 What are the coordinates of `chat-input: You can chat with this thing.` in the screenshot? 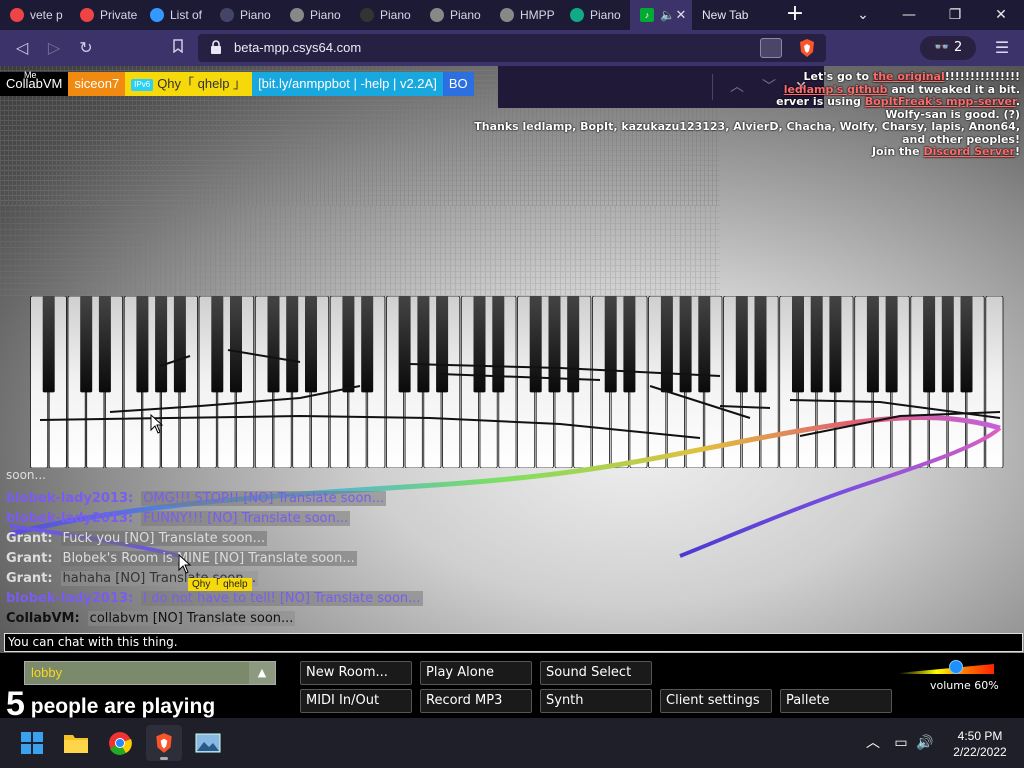 It's located at (513, 642).